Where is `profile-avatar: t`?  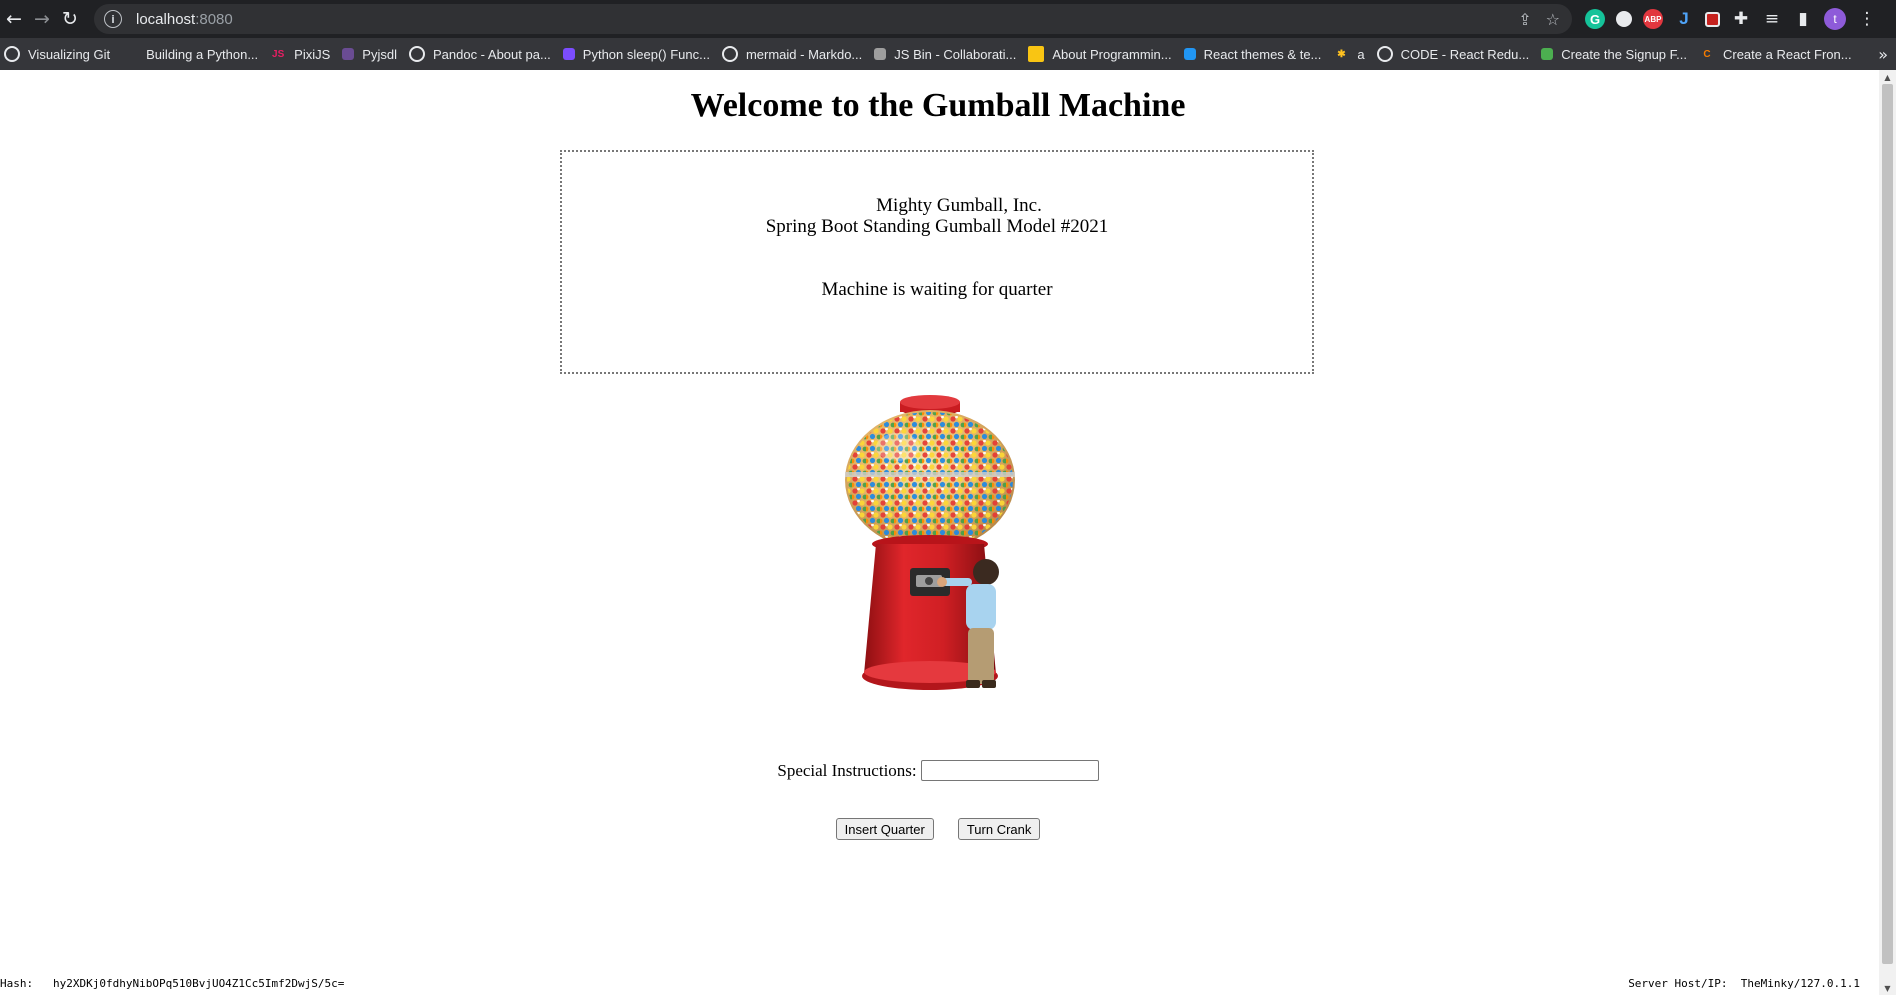 profile-avatar: t is located at coordinates (1835, 19).